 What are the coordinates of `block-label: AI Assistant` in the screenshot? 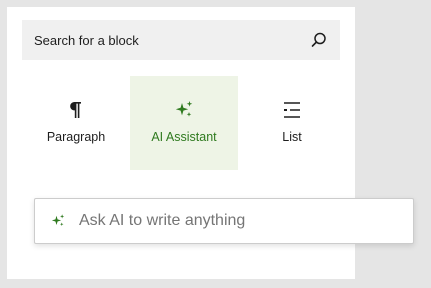 It's located at (184, 137).